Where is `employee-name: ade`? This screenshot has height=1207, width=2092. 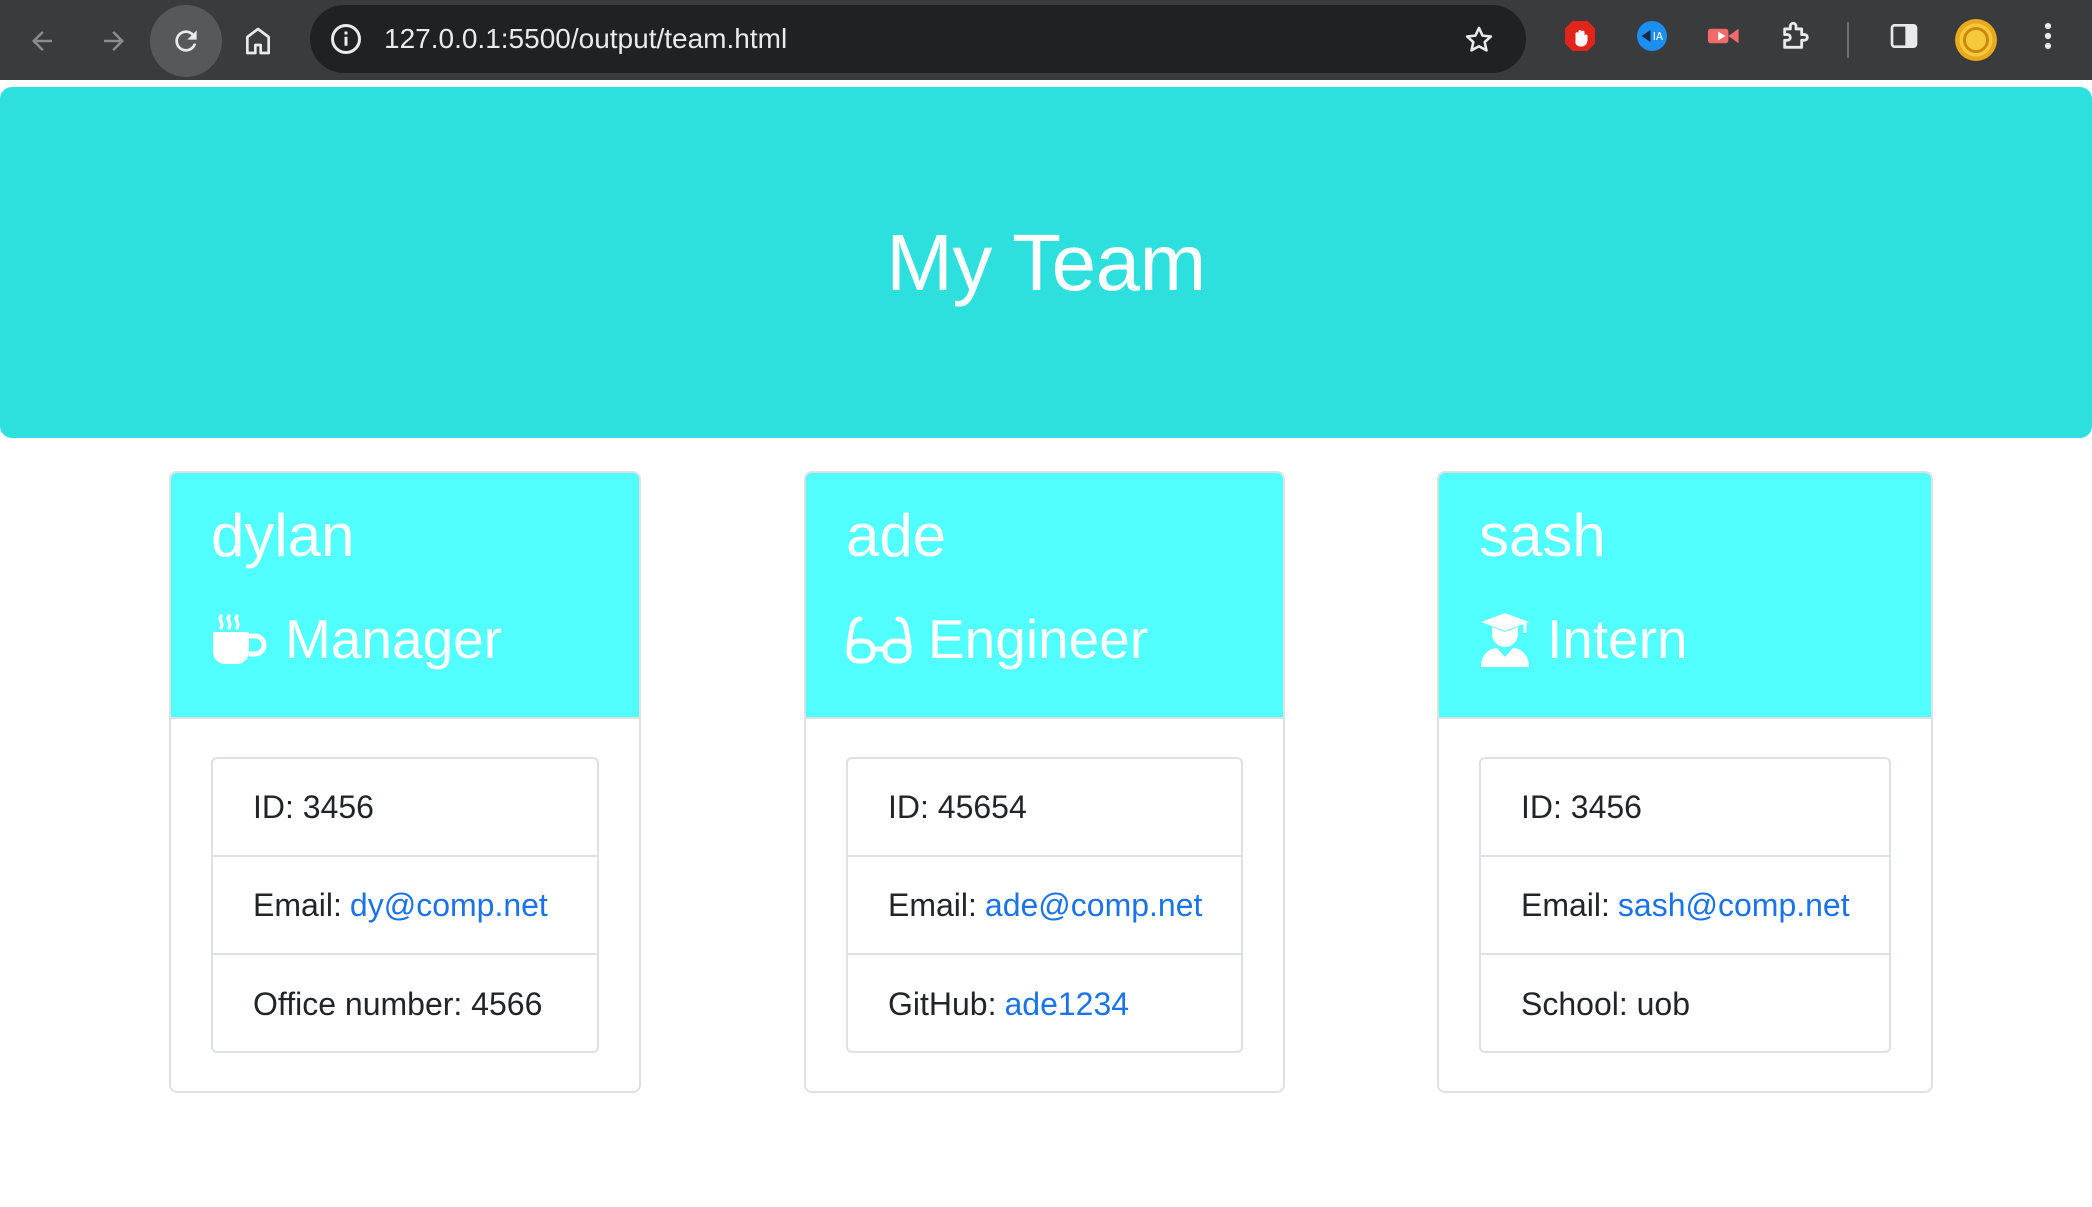 employee-name: ade is located at coordinates (896, 535).